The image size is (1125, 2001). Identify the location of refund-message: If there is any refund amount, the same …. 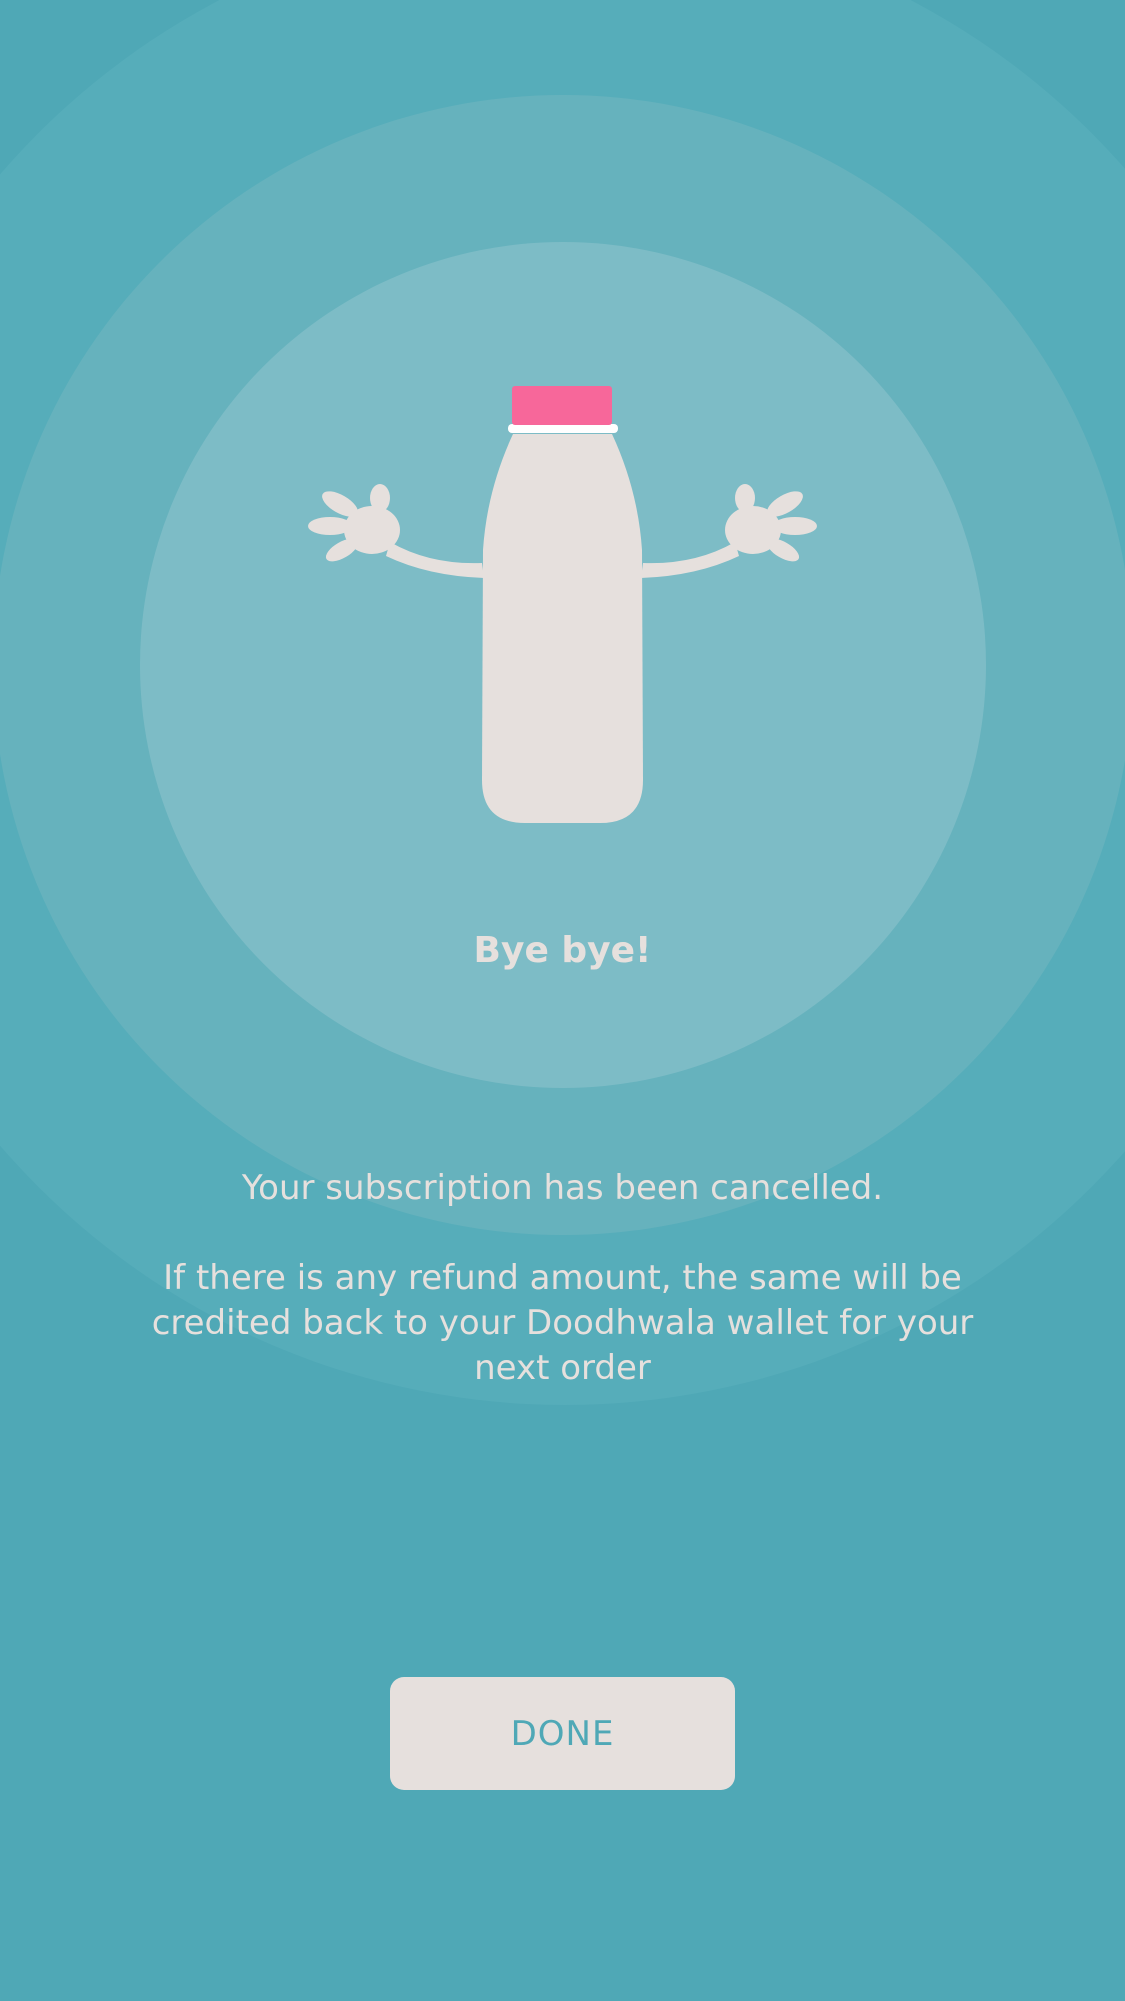
(562, 1323).